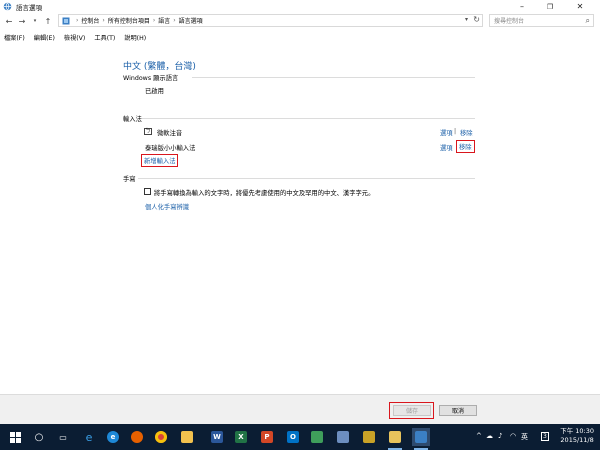  What do you see at coordinates (395, 439) in the screenshot?
I see `app-icon-folder` at bounding box center [395, 439].